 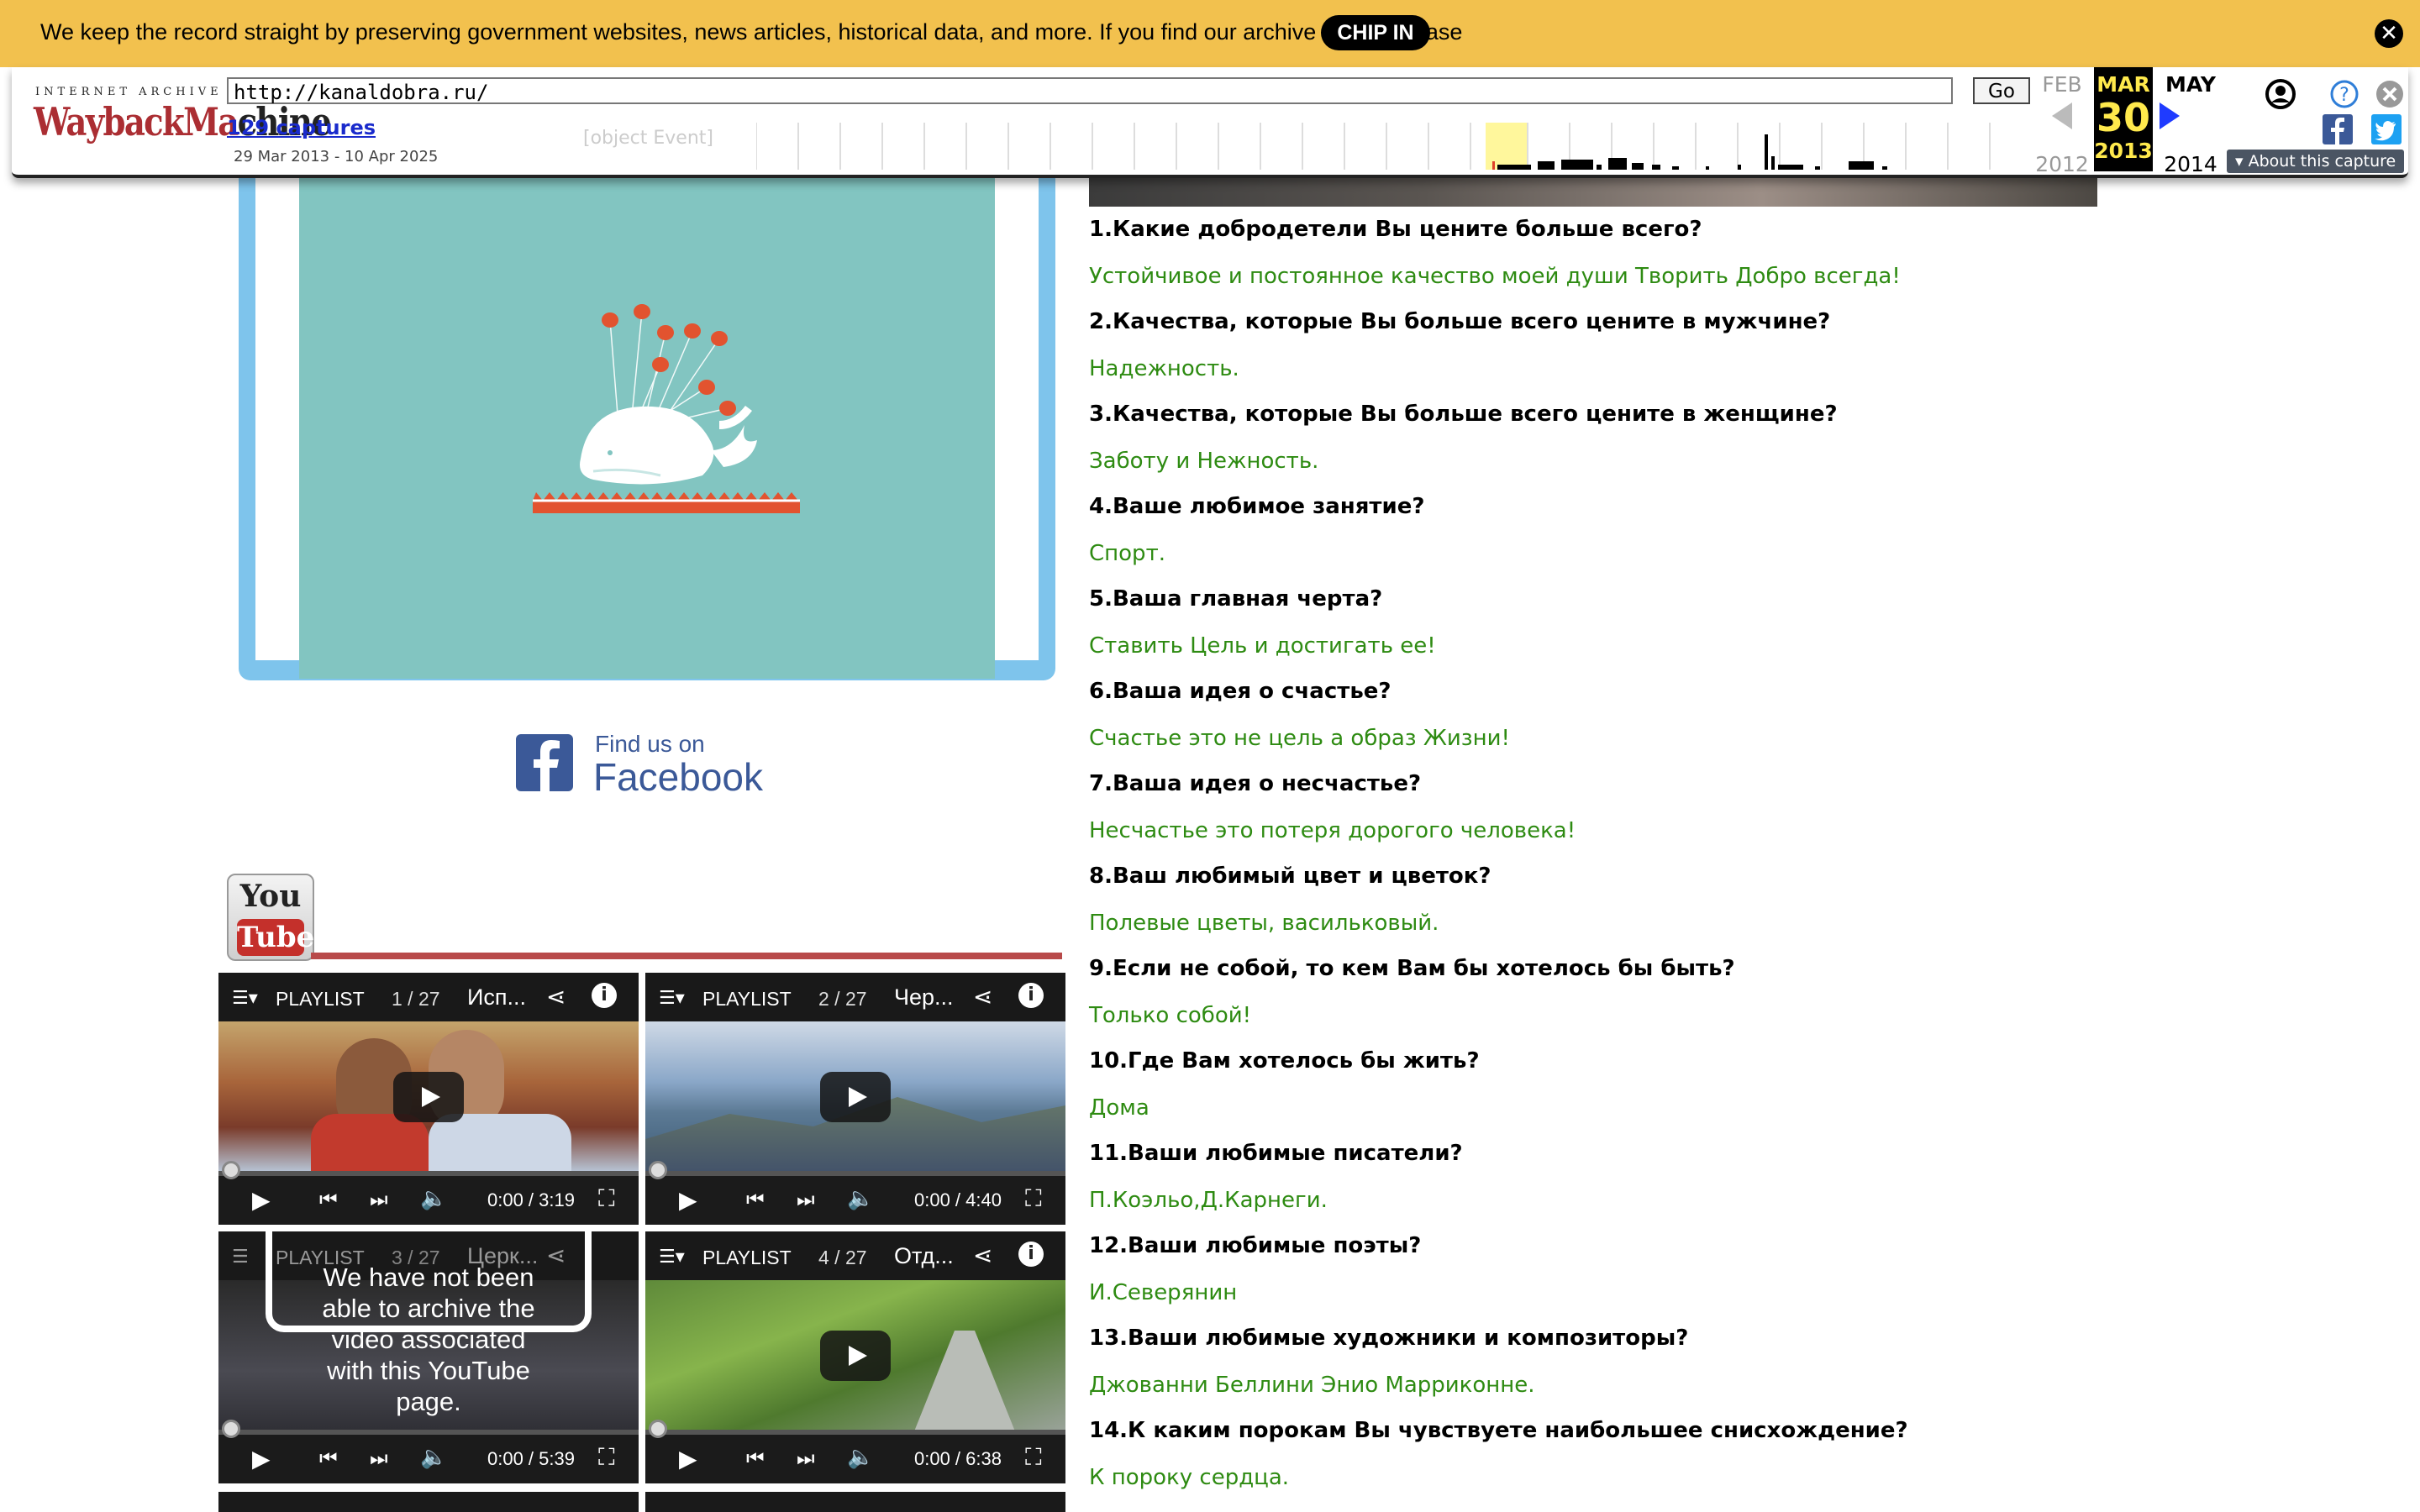 What do you see at coordinates (2280, 94) in the screenshot?
I see `user-account-icon` at bounding box center [2280, 94].